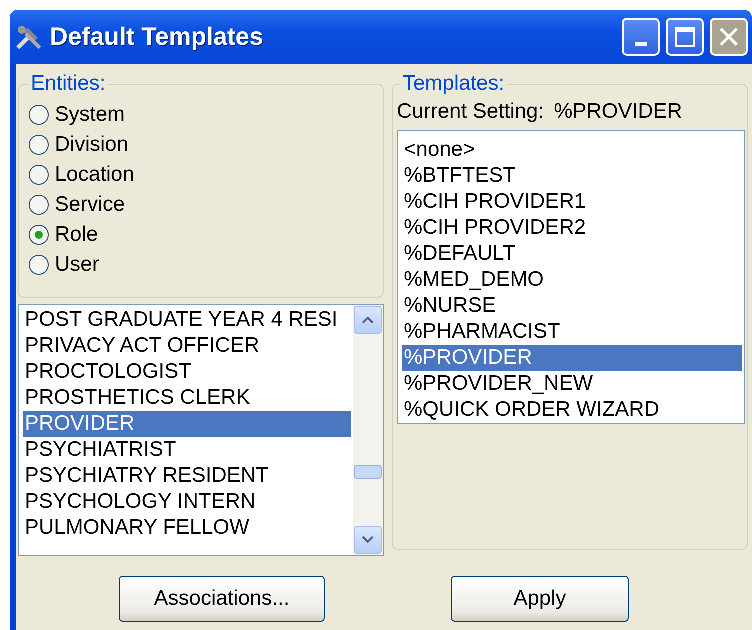 Image resolution: width=752 pixels, height=630 pixels. Describe the element at coordinates (90, 205) in the screenshot. I see `radio-label: Service` at that location.